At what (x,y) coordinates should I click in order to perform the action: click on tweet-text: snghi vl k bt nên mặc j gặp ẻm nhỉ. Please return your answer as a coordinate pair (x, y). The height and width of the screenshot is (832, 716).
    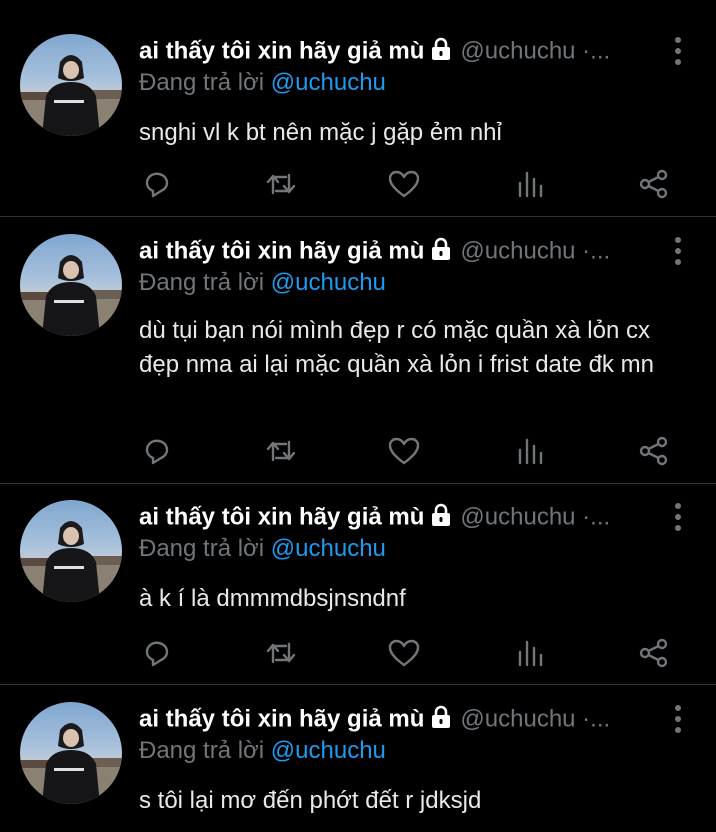
    Looking at the image, I should click on (320, 132).